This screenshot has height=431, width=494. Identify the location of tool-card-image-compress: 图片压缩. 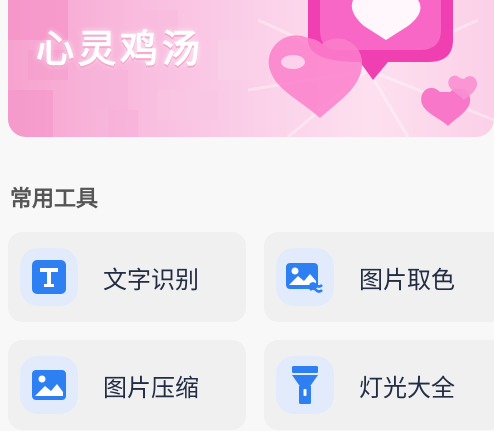
(127, 385).